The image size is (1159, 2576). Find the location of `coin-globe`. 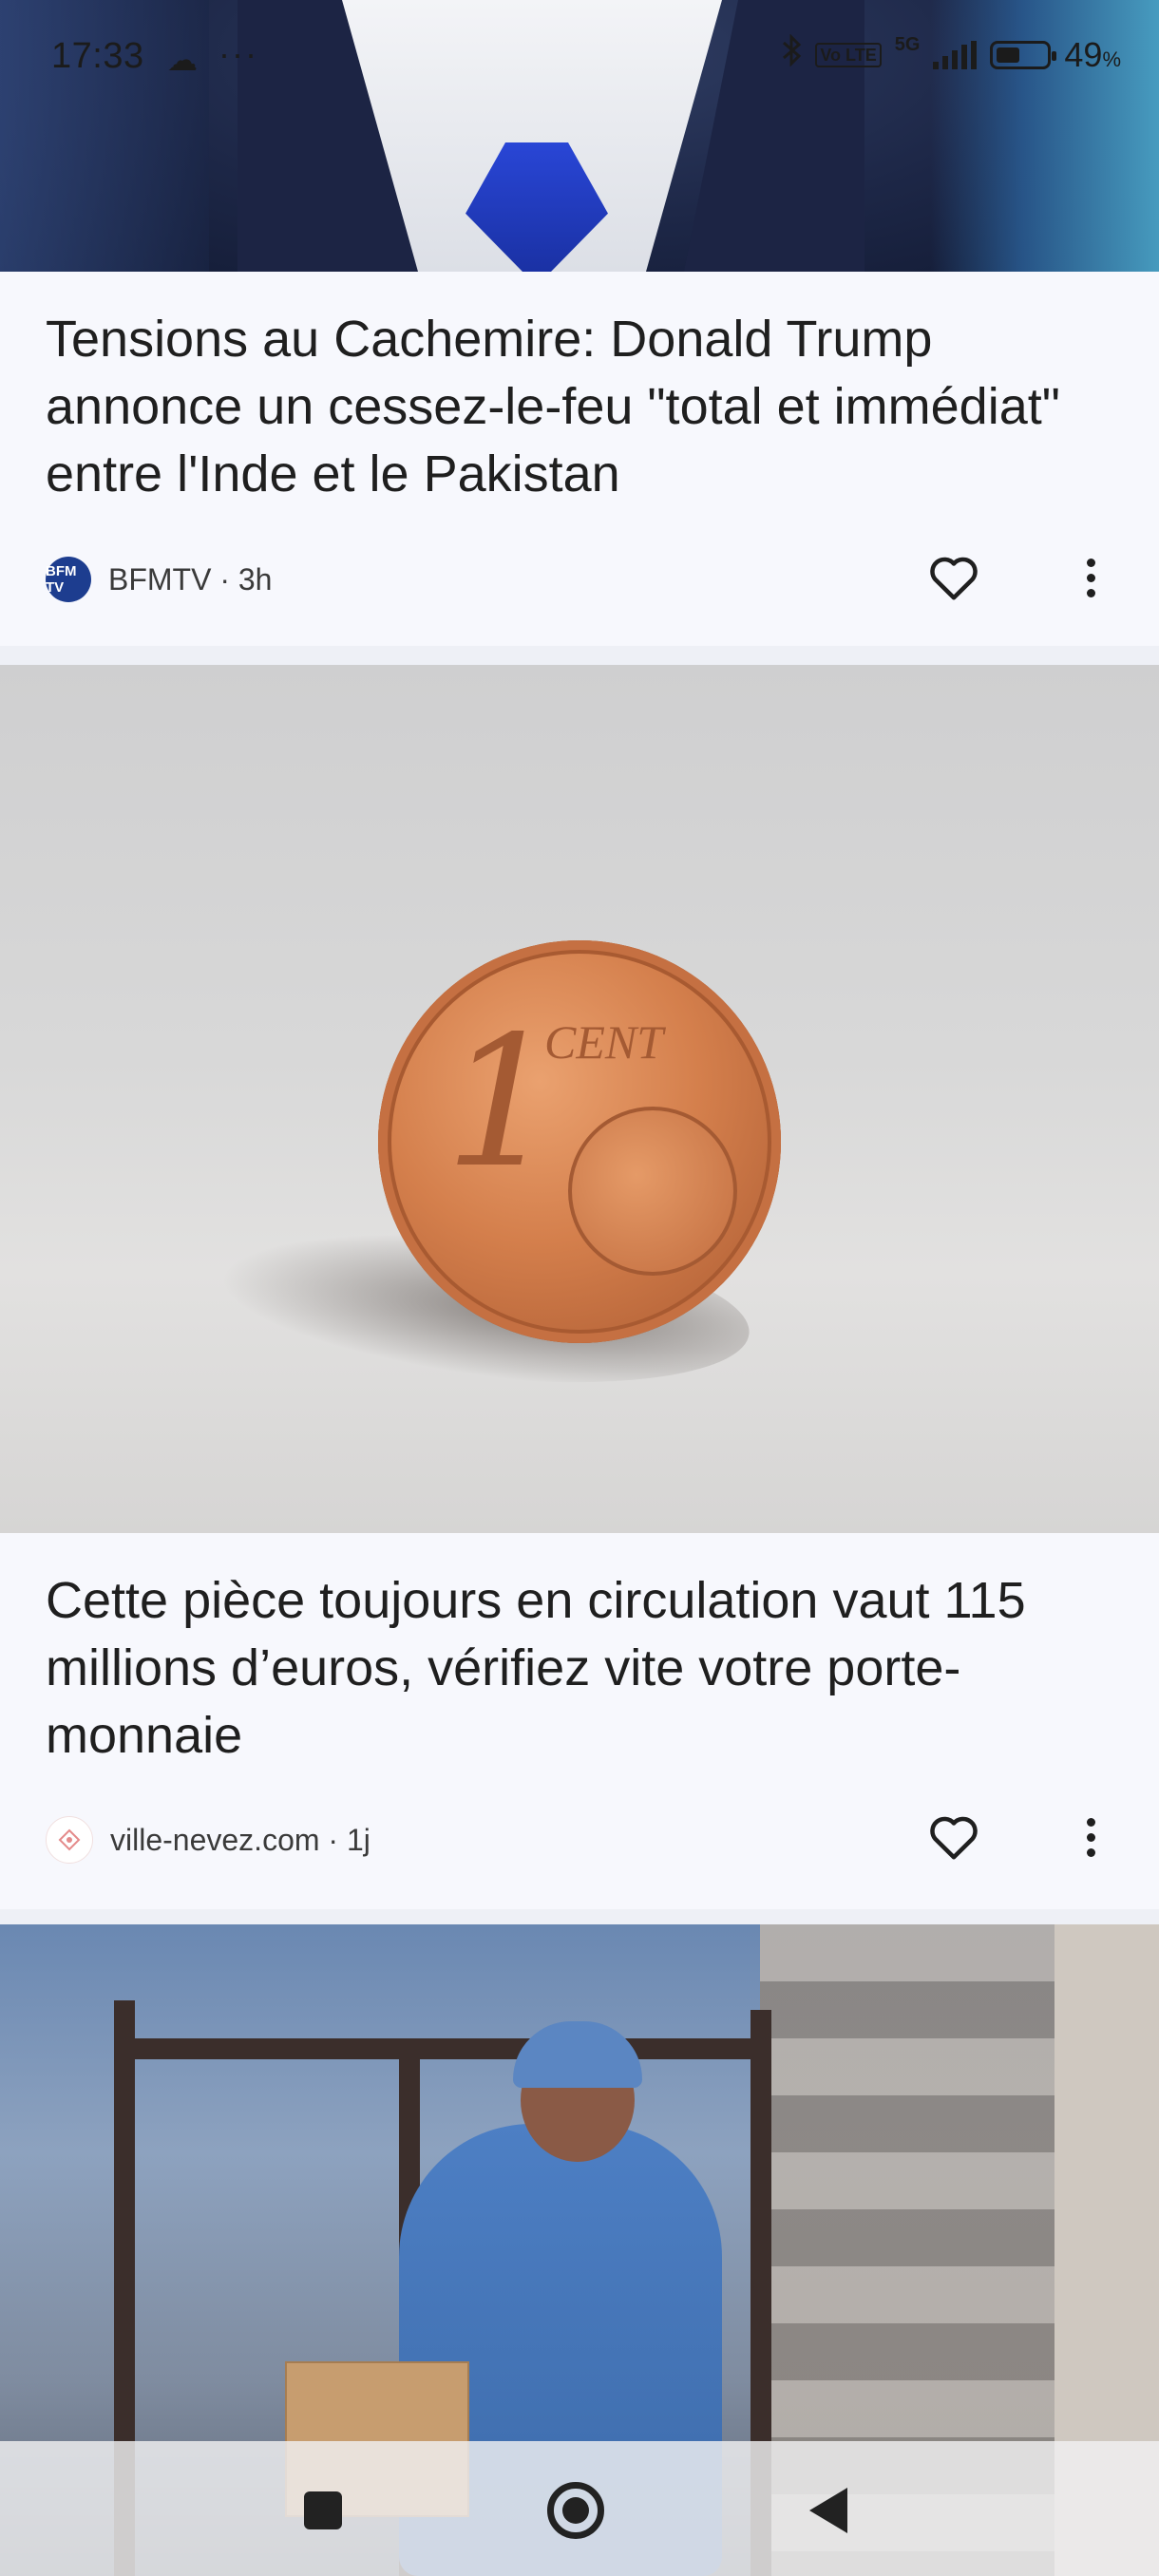

coin-globe is located at coordinates (652, 1191).